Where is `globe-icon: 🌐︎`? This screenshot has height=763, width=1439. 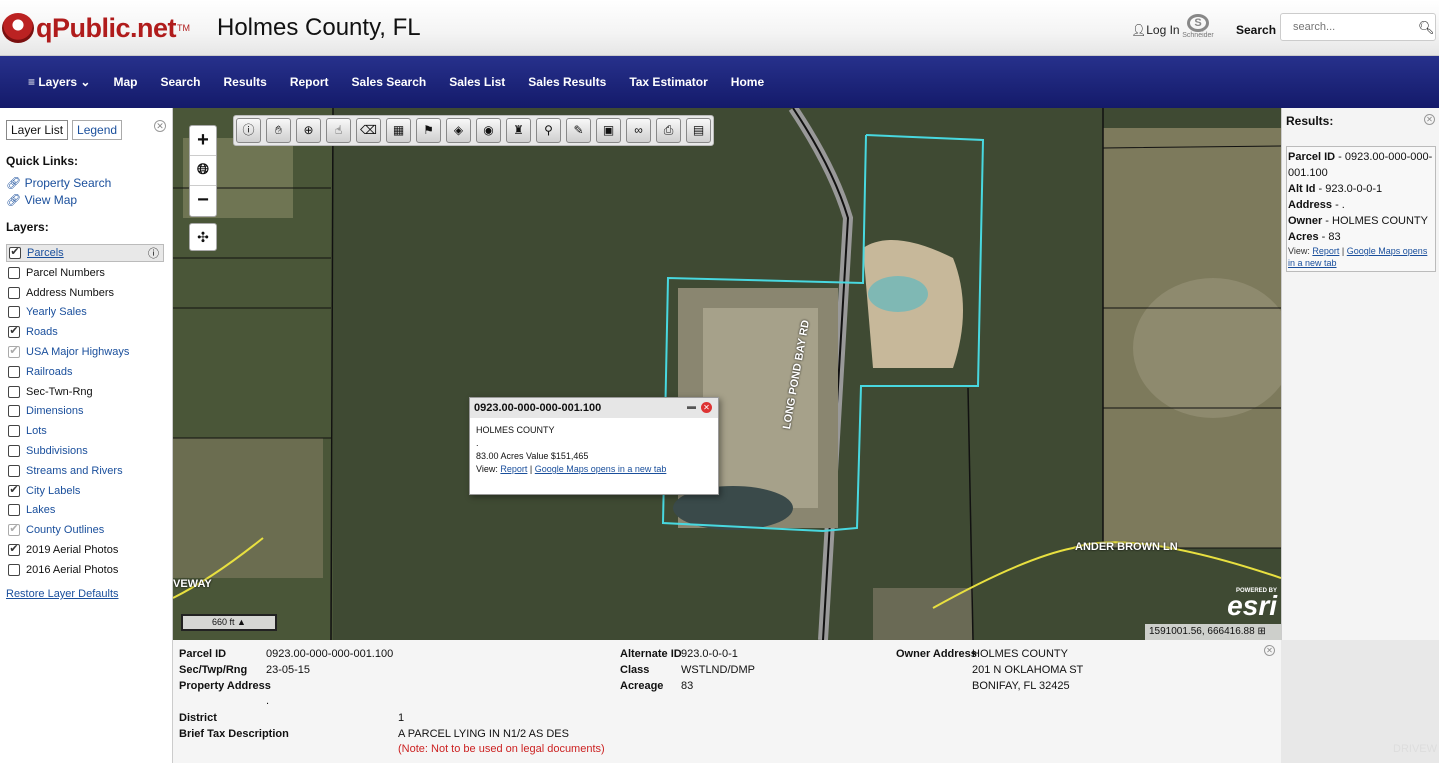 globe-icon: 🌐︎ is located at coordinates (203, 171).